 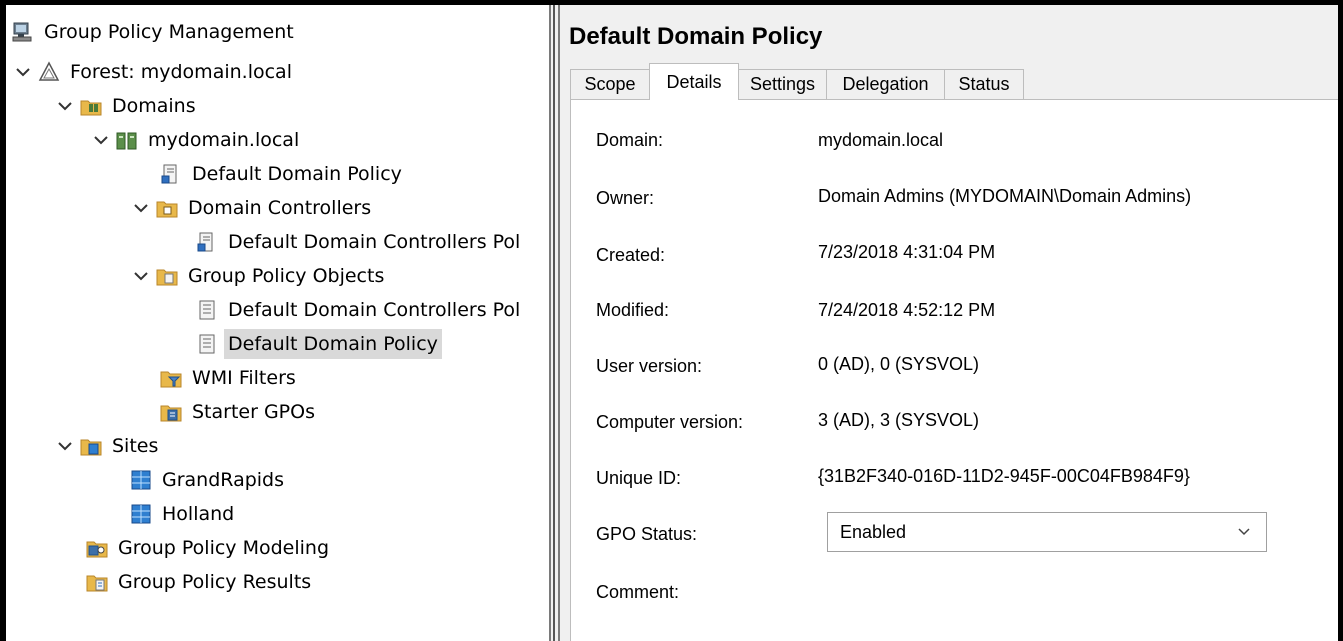 What do you see at coordinates (696, 36) in the screenshot?
I see `policy-title: Default Domain Policy` at bounding box center [696, 36].